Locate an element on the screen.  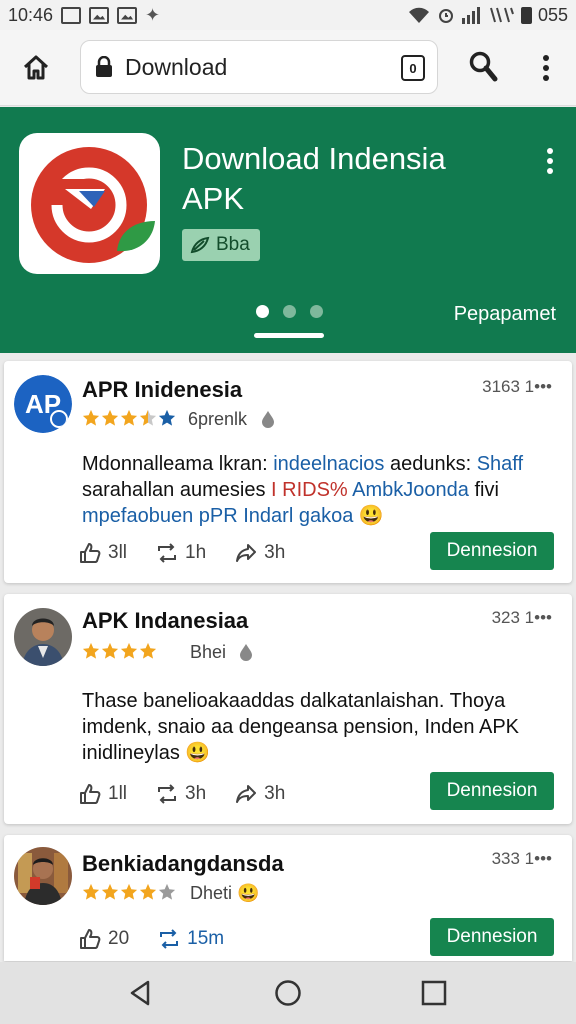
home-icon is located at coordinates (36, 68).